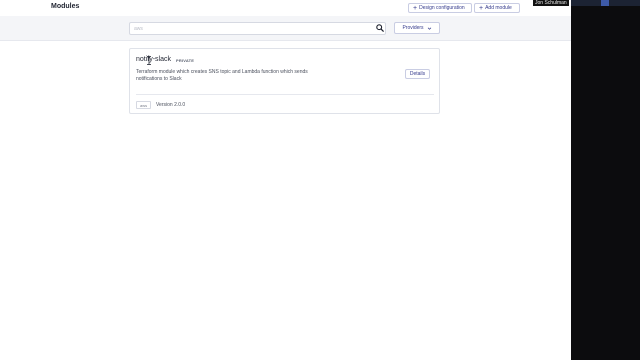 This screenshot has width=640, height=360. I want to click on design-configuration-button: + Design configuration, so click(440, 8).